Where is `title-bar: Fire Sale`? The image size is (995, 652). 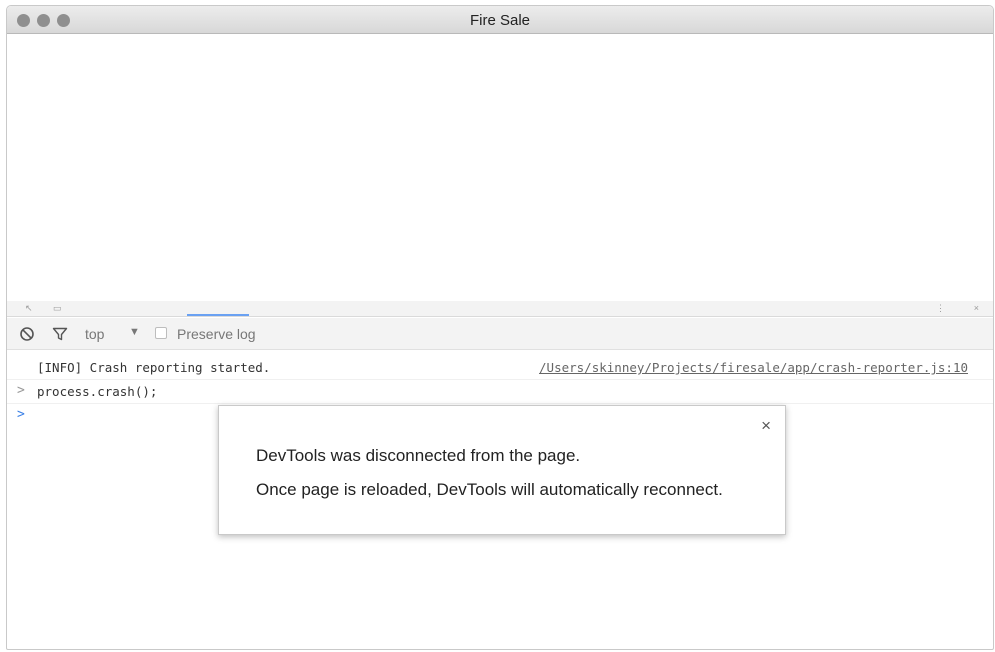 title-bar: Fire Sale is located at coordinates (500, 20).